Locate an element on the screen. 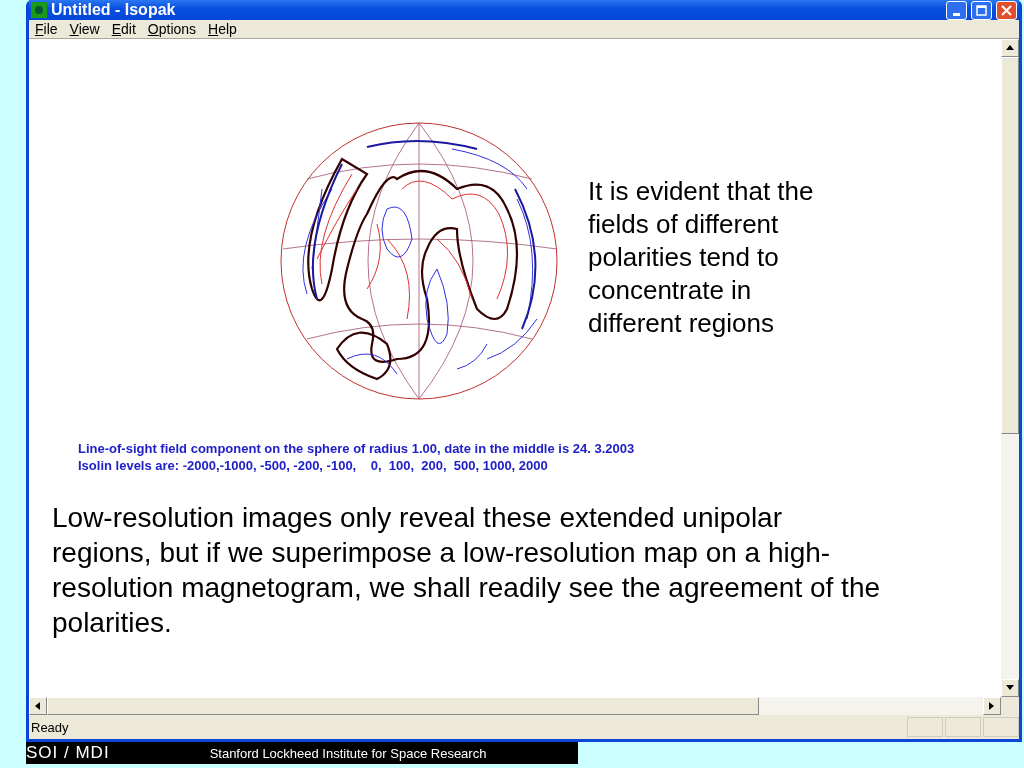  vertical-scrollbar is located at coordinates (1010, 368).